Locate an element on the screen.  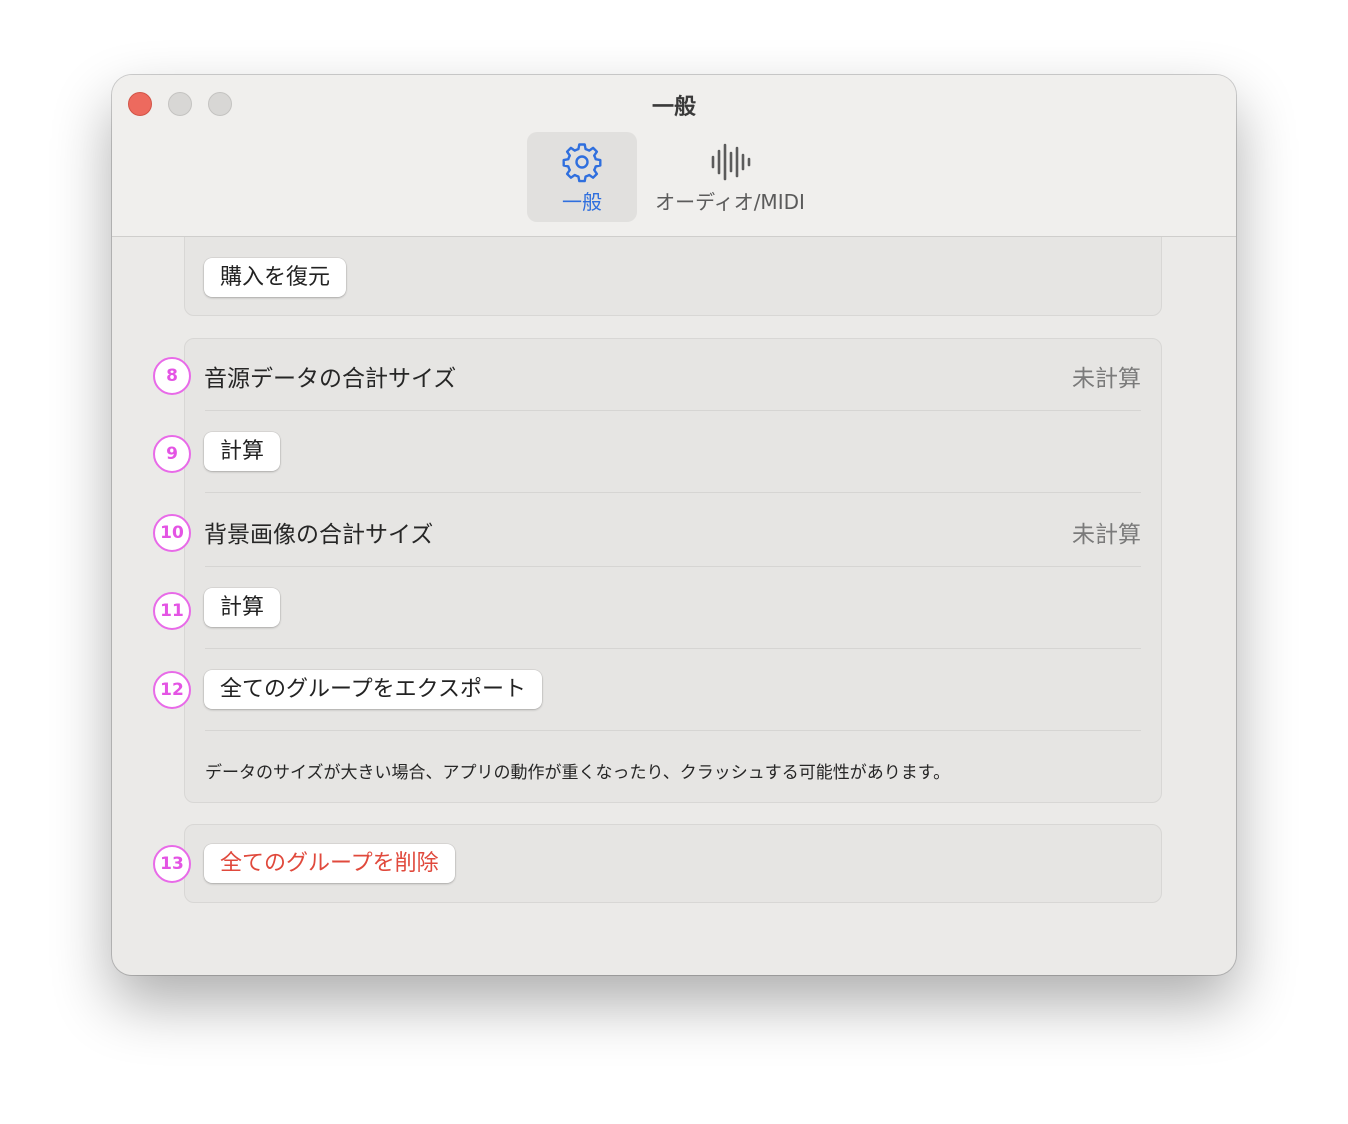
annotation-badge: 9 is located at coordinates (172, 454).